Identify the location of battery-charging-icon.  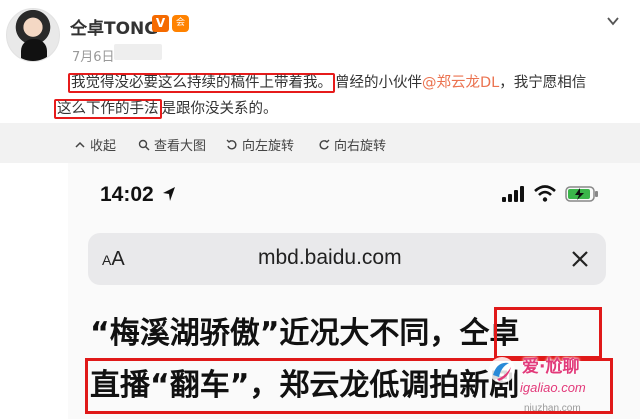
(581, 194).